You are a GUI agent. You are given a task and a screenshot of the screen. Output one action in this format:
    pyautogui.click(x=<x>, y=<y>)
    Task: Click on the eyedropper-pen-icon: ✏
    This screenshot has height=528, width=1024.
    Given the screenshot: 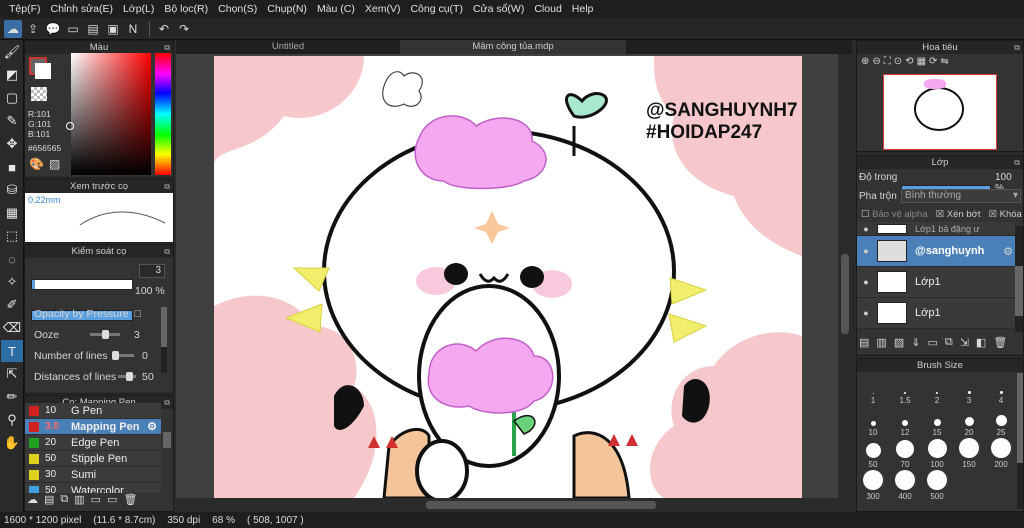 What is the action you would take?
    pyautogui.click(x=12, y=397)
    